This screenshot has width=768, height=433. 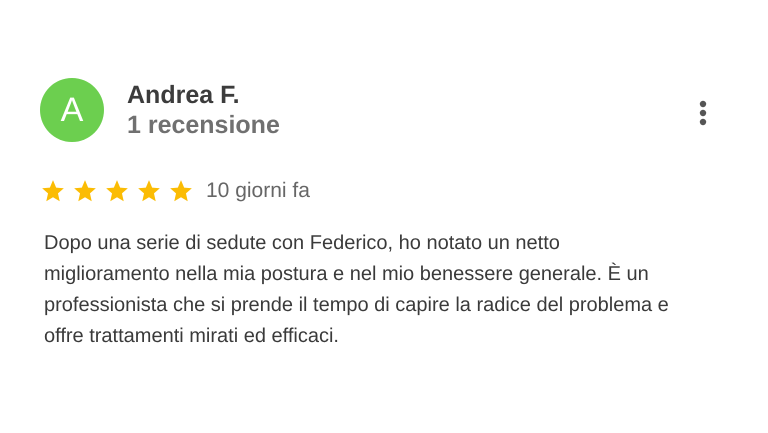 What do you see at coordinates (204, 125) in the screenshot?
I see `review-count: 1 recensione` at bounding box center [204, 125].